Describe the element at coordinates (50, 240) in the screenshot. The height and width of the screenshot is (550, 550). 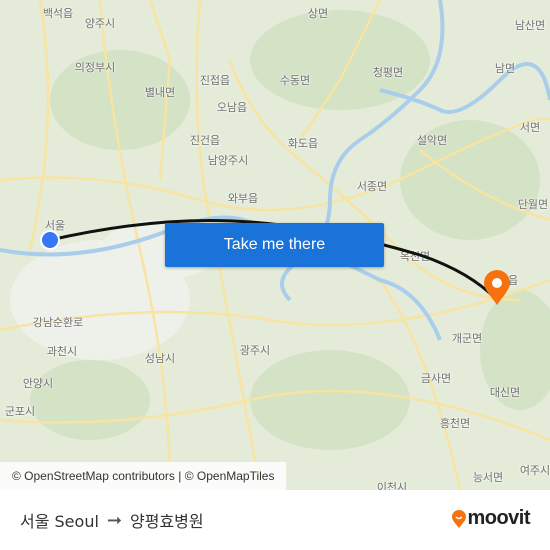
I see `origin-marker` at that location.